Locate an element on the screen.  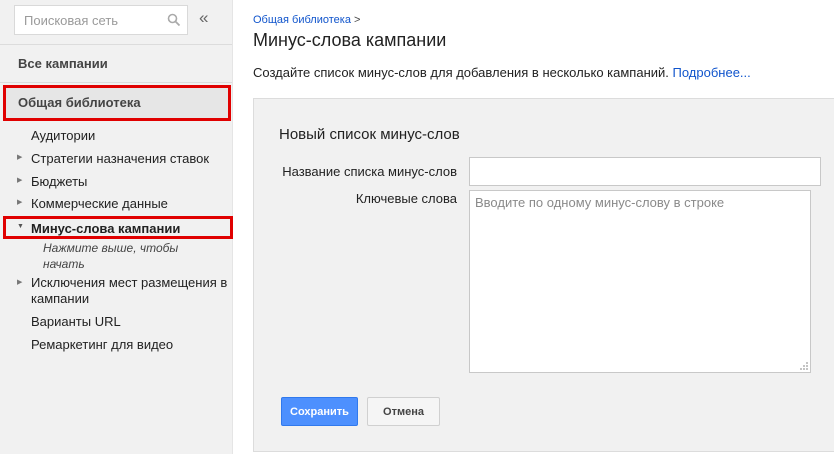
collapse-sidebar-icon: « is located at coordinates (203, 18).